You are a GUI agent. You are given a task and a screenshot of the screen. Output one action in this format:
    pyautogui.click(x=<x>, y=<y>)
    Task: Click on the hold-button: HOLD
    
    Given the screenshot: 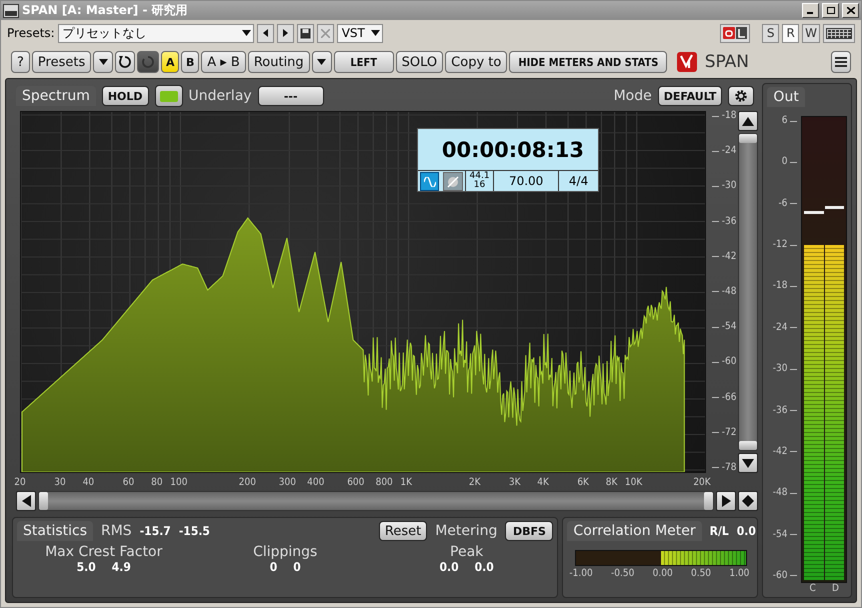 What is the action you would take?
    pyautogui.click(x=125, y=96)
    